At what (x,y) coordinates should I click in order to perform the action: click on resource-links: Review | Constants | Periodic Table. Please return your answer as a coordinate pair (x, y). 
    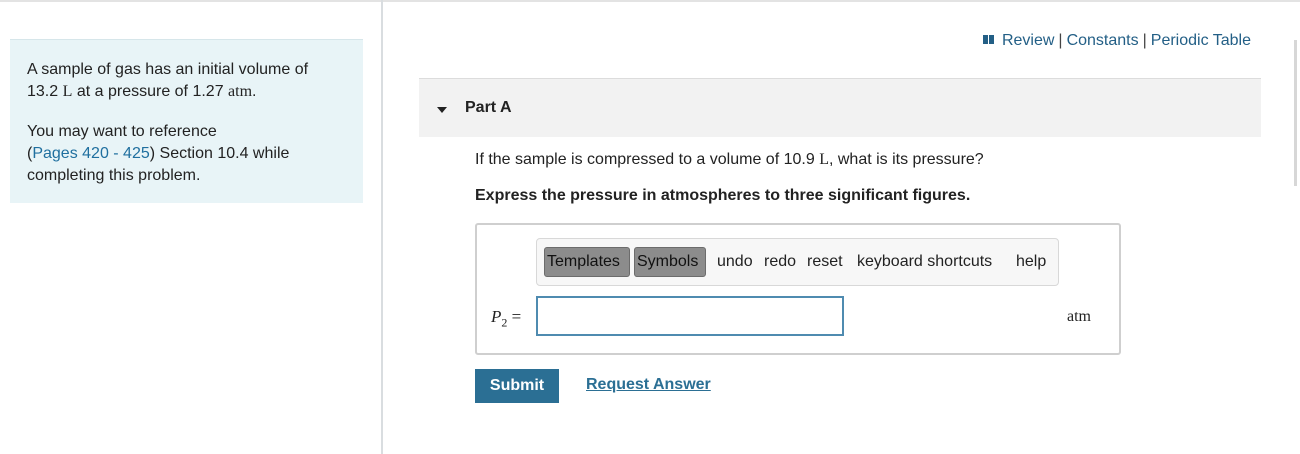
    Looking at the image, I should click on (1116, 41).